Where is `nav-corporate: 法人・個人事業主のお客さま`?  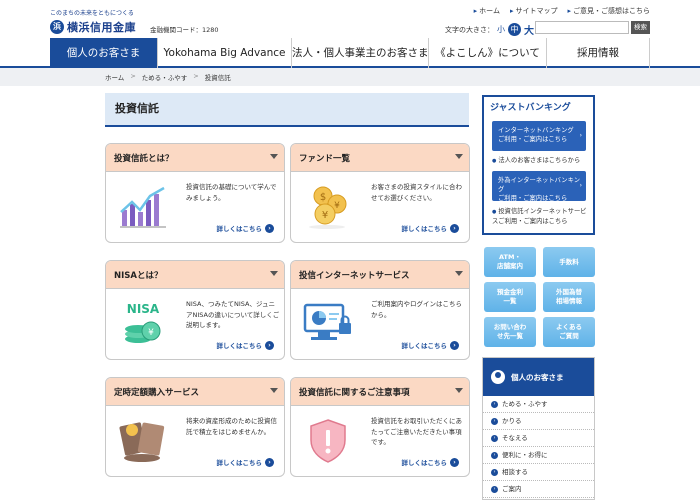
nav-corporate: 法人・個人事業主のお客さま is located at coordinates (360, 53).